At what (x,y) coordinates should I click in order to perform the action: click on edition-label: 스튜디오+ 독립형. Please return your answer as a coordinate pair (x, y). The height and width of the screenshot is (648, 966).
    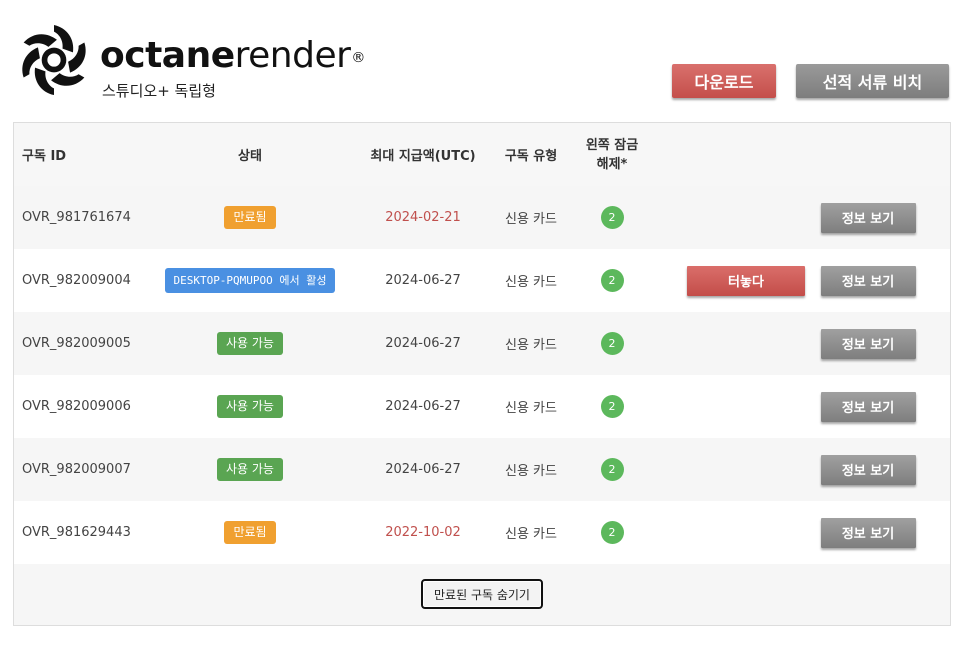
    Looking at the image, I should click on (159, 91).